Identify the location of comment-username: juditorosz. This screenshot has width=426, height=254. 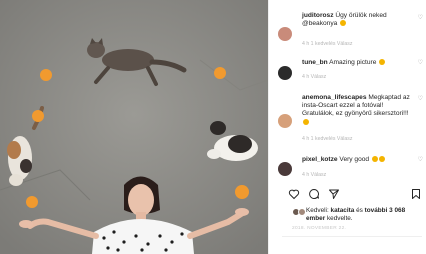
(318, 15).